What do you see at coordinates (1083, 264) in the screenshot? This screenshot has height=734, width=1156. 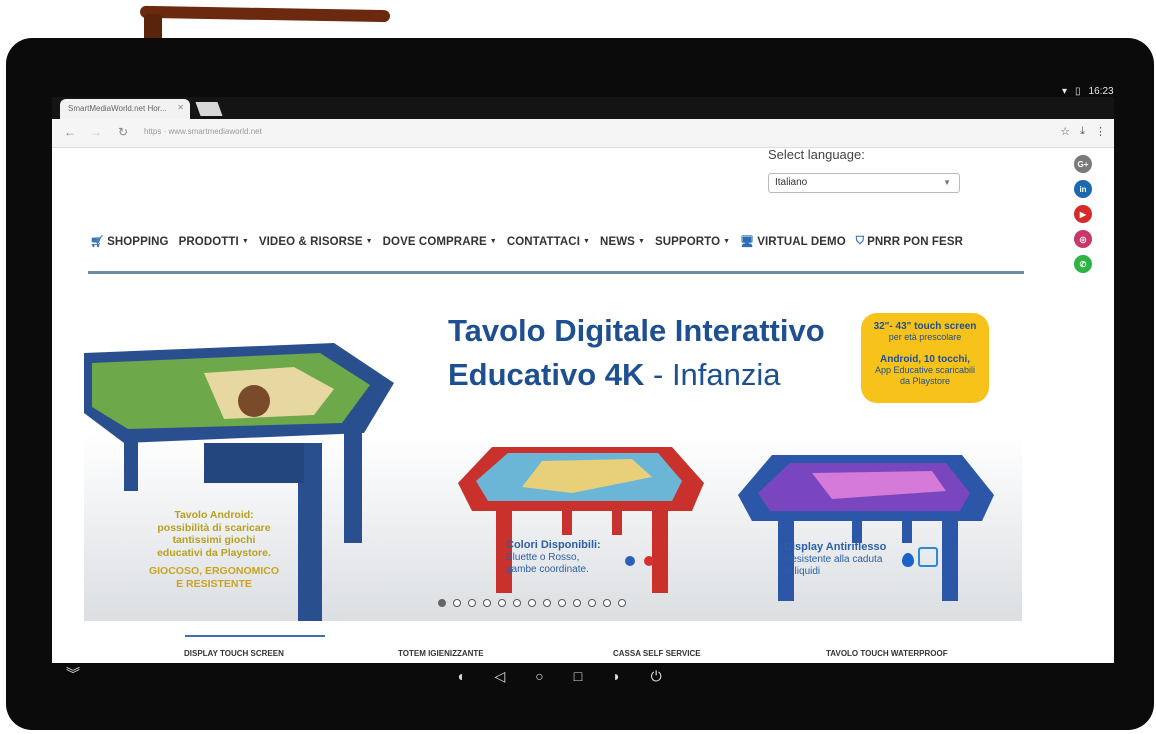 I see `whatsapp-icon: ✆` at bounding box center [1083, 264].